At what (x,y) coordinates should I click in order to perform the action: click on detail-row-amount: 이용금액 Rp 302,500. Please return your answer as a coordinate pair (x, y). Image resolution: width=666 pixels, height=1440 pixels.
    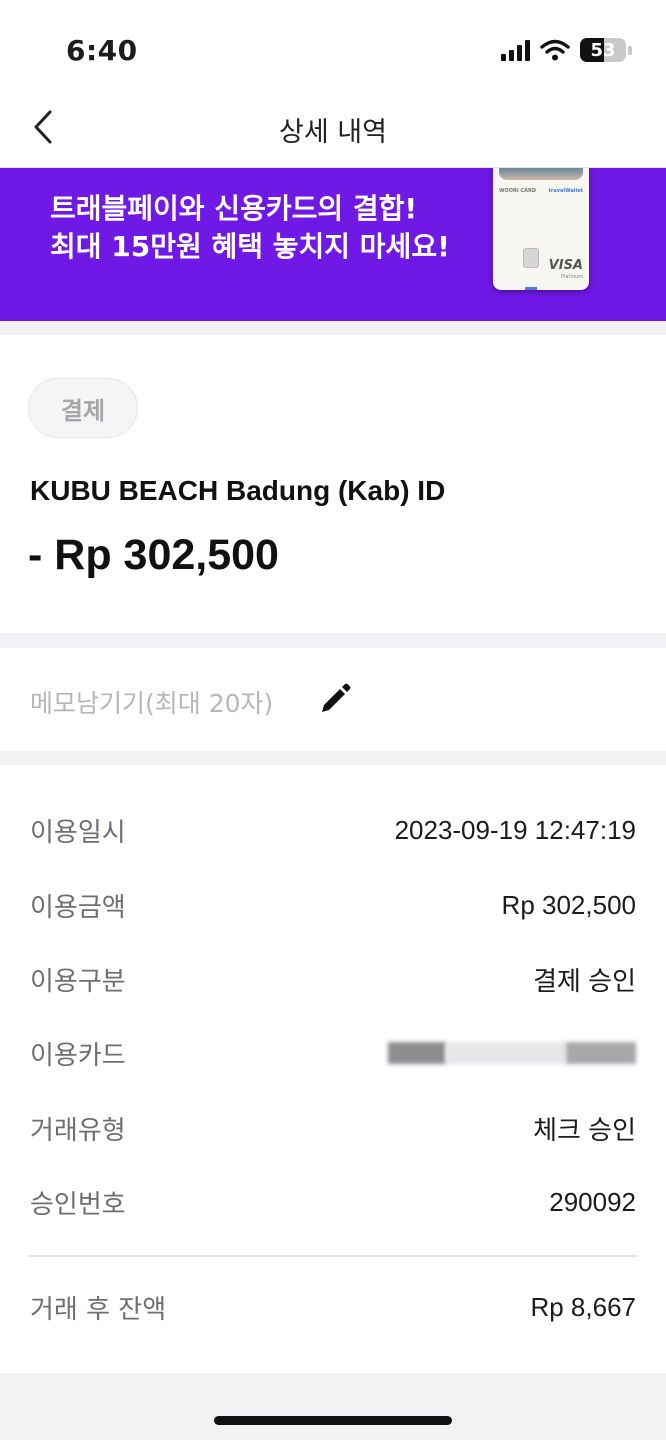
    Looking at the image, I should click on (333, 905).